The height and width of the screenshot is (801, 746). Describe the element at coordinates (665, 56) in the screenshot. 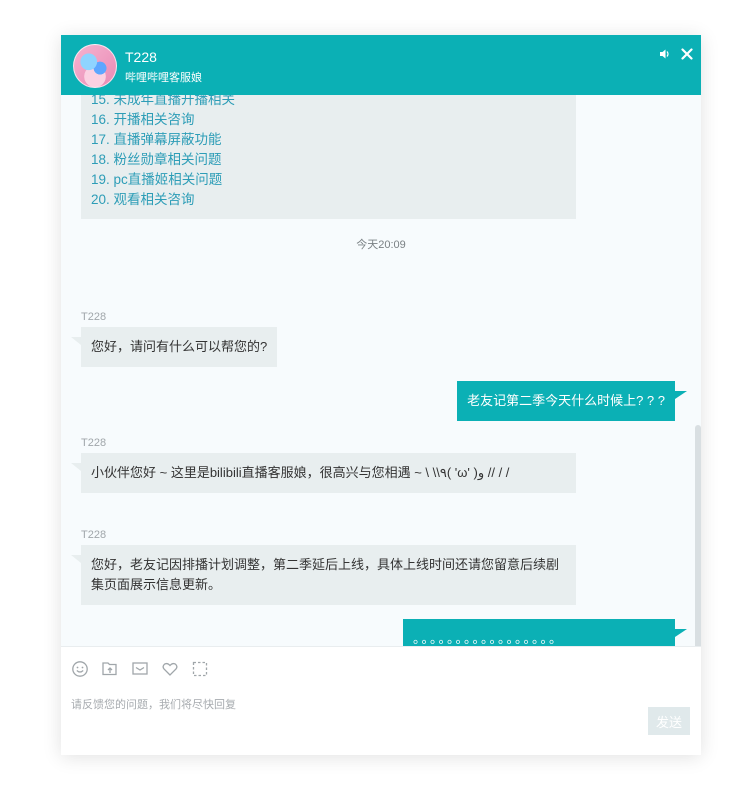

I see `speaker-icon` at that location.